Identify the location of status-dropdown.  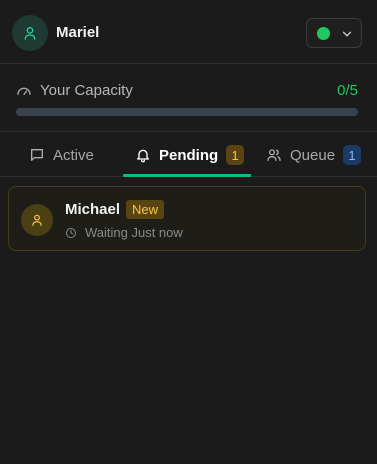
(334, 33).